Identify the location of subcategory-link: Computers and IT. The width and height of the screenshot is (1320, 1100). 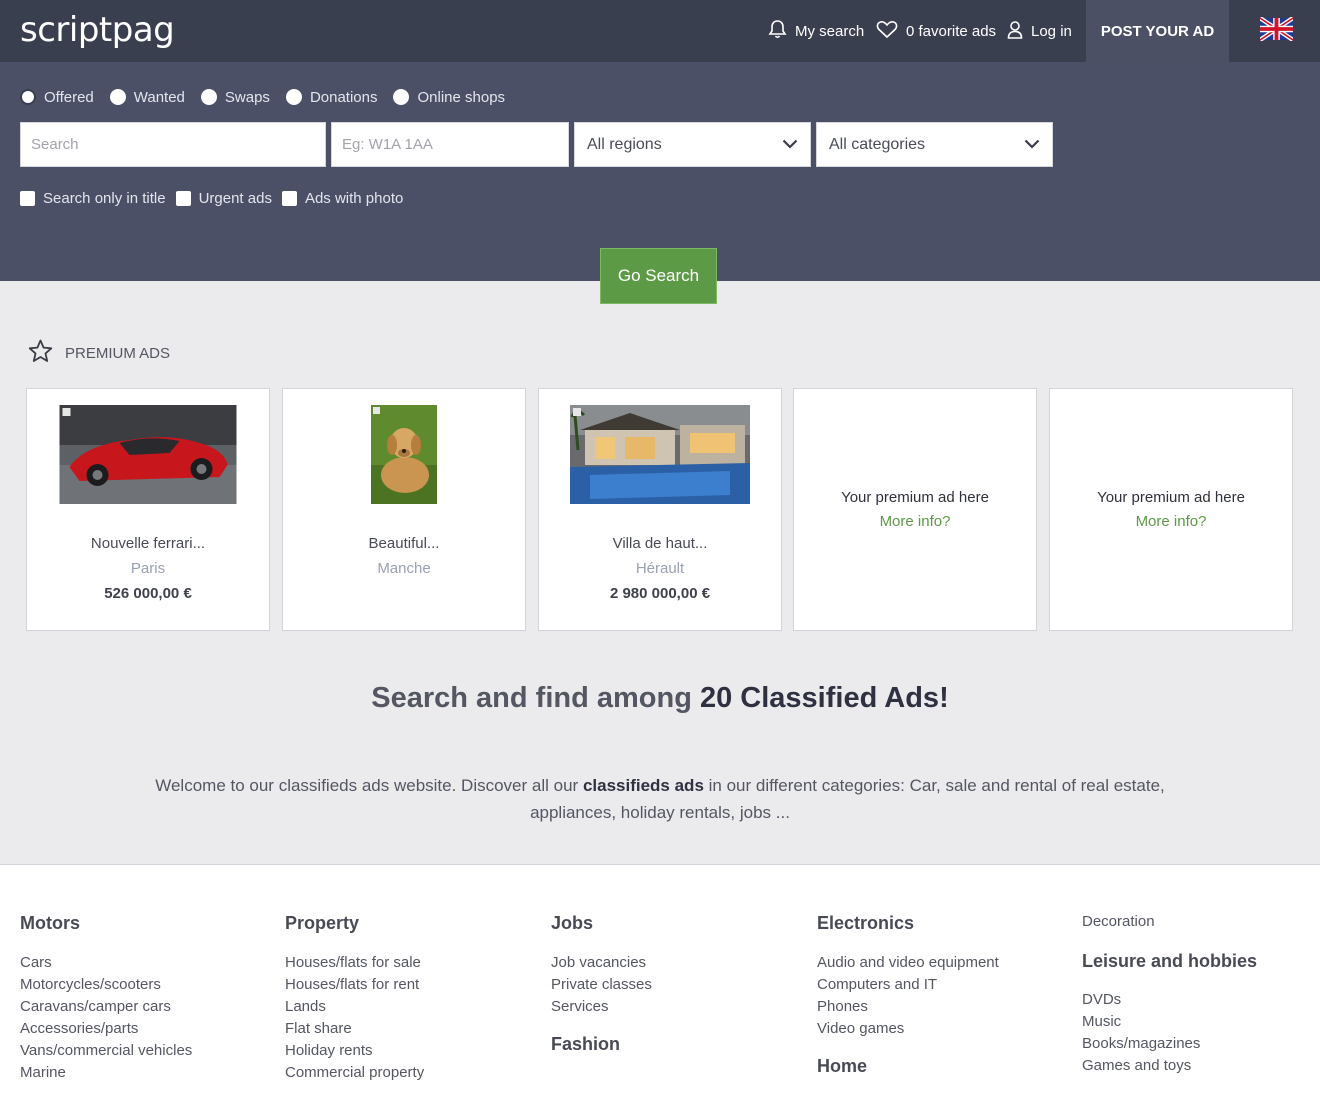
(908, 985).